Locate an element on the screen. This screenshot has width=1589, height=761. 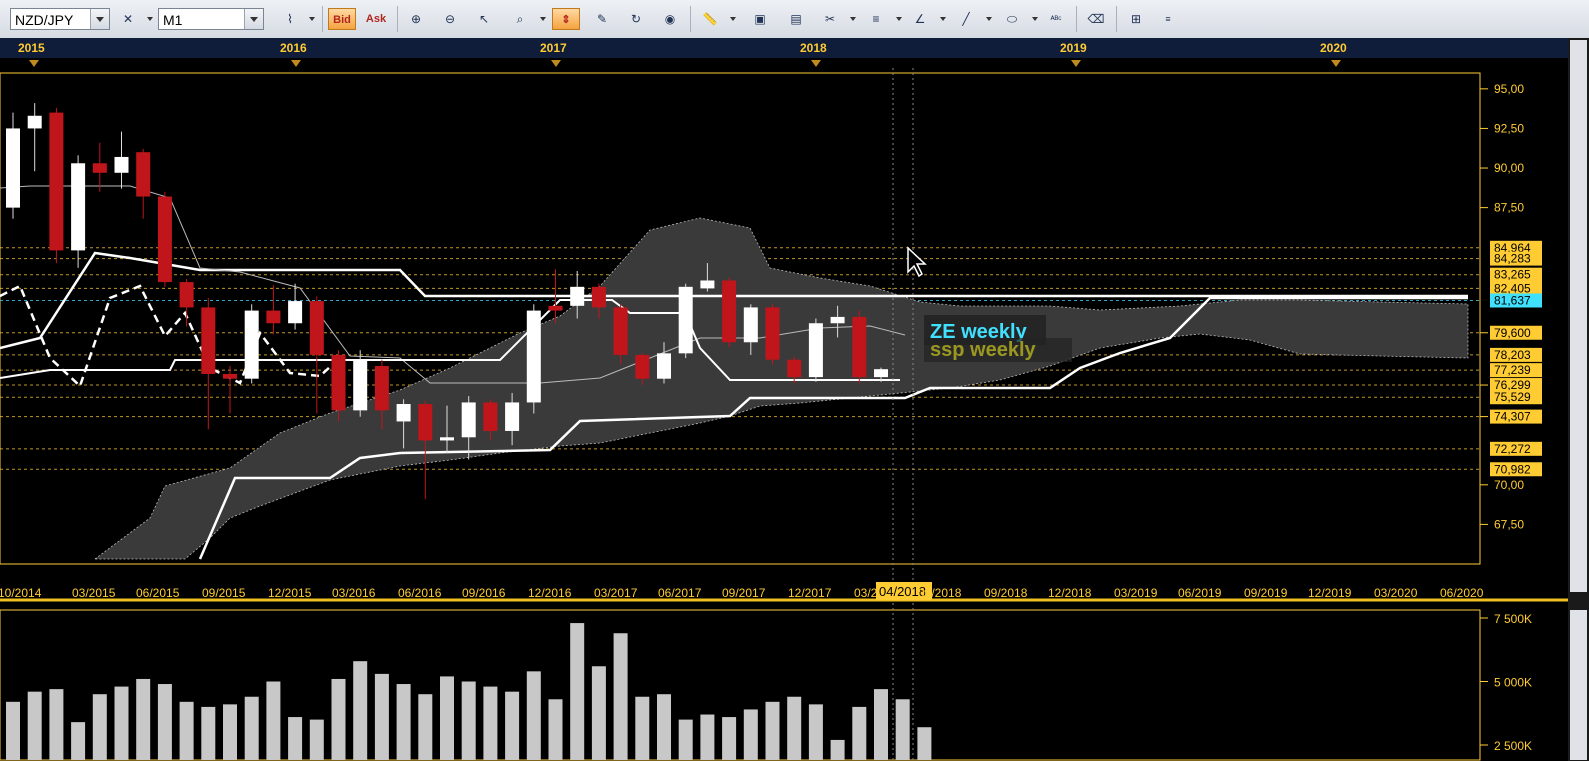
date-label: 06/2017 is located at coordinates (680, 593).